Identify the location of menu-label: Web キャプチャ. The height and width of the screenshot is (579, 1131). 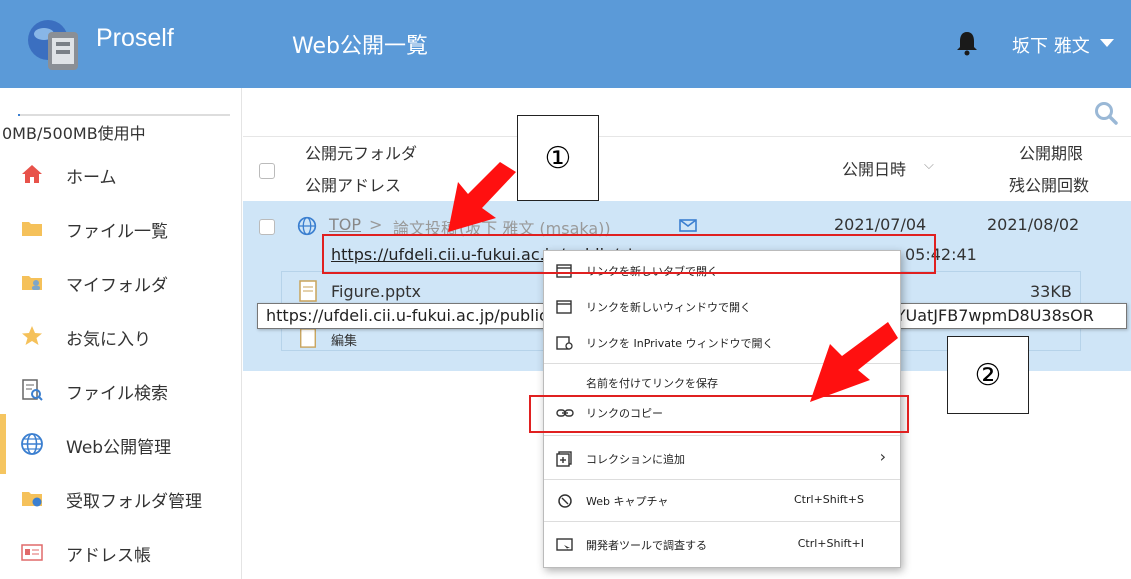
(627, 501).